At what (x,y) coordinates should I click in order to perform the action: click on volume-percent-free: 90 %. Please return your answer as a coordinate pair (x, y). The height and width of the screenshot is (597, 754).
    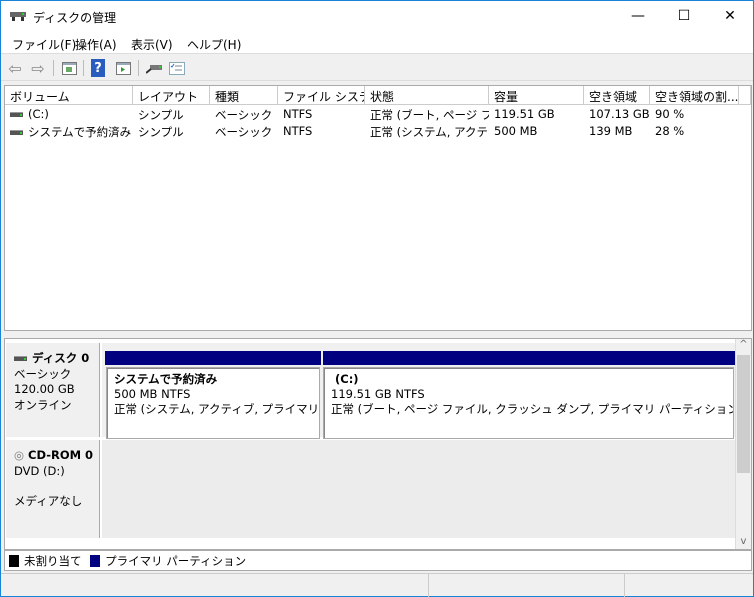
    Looking at the image, I should click on (670, 114).